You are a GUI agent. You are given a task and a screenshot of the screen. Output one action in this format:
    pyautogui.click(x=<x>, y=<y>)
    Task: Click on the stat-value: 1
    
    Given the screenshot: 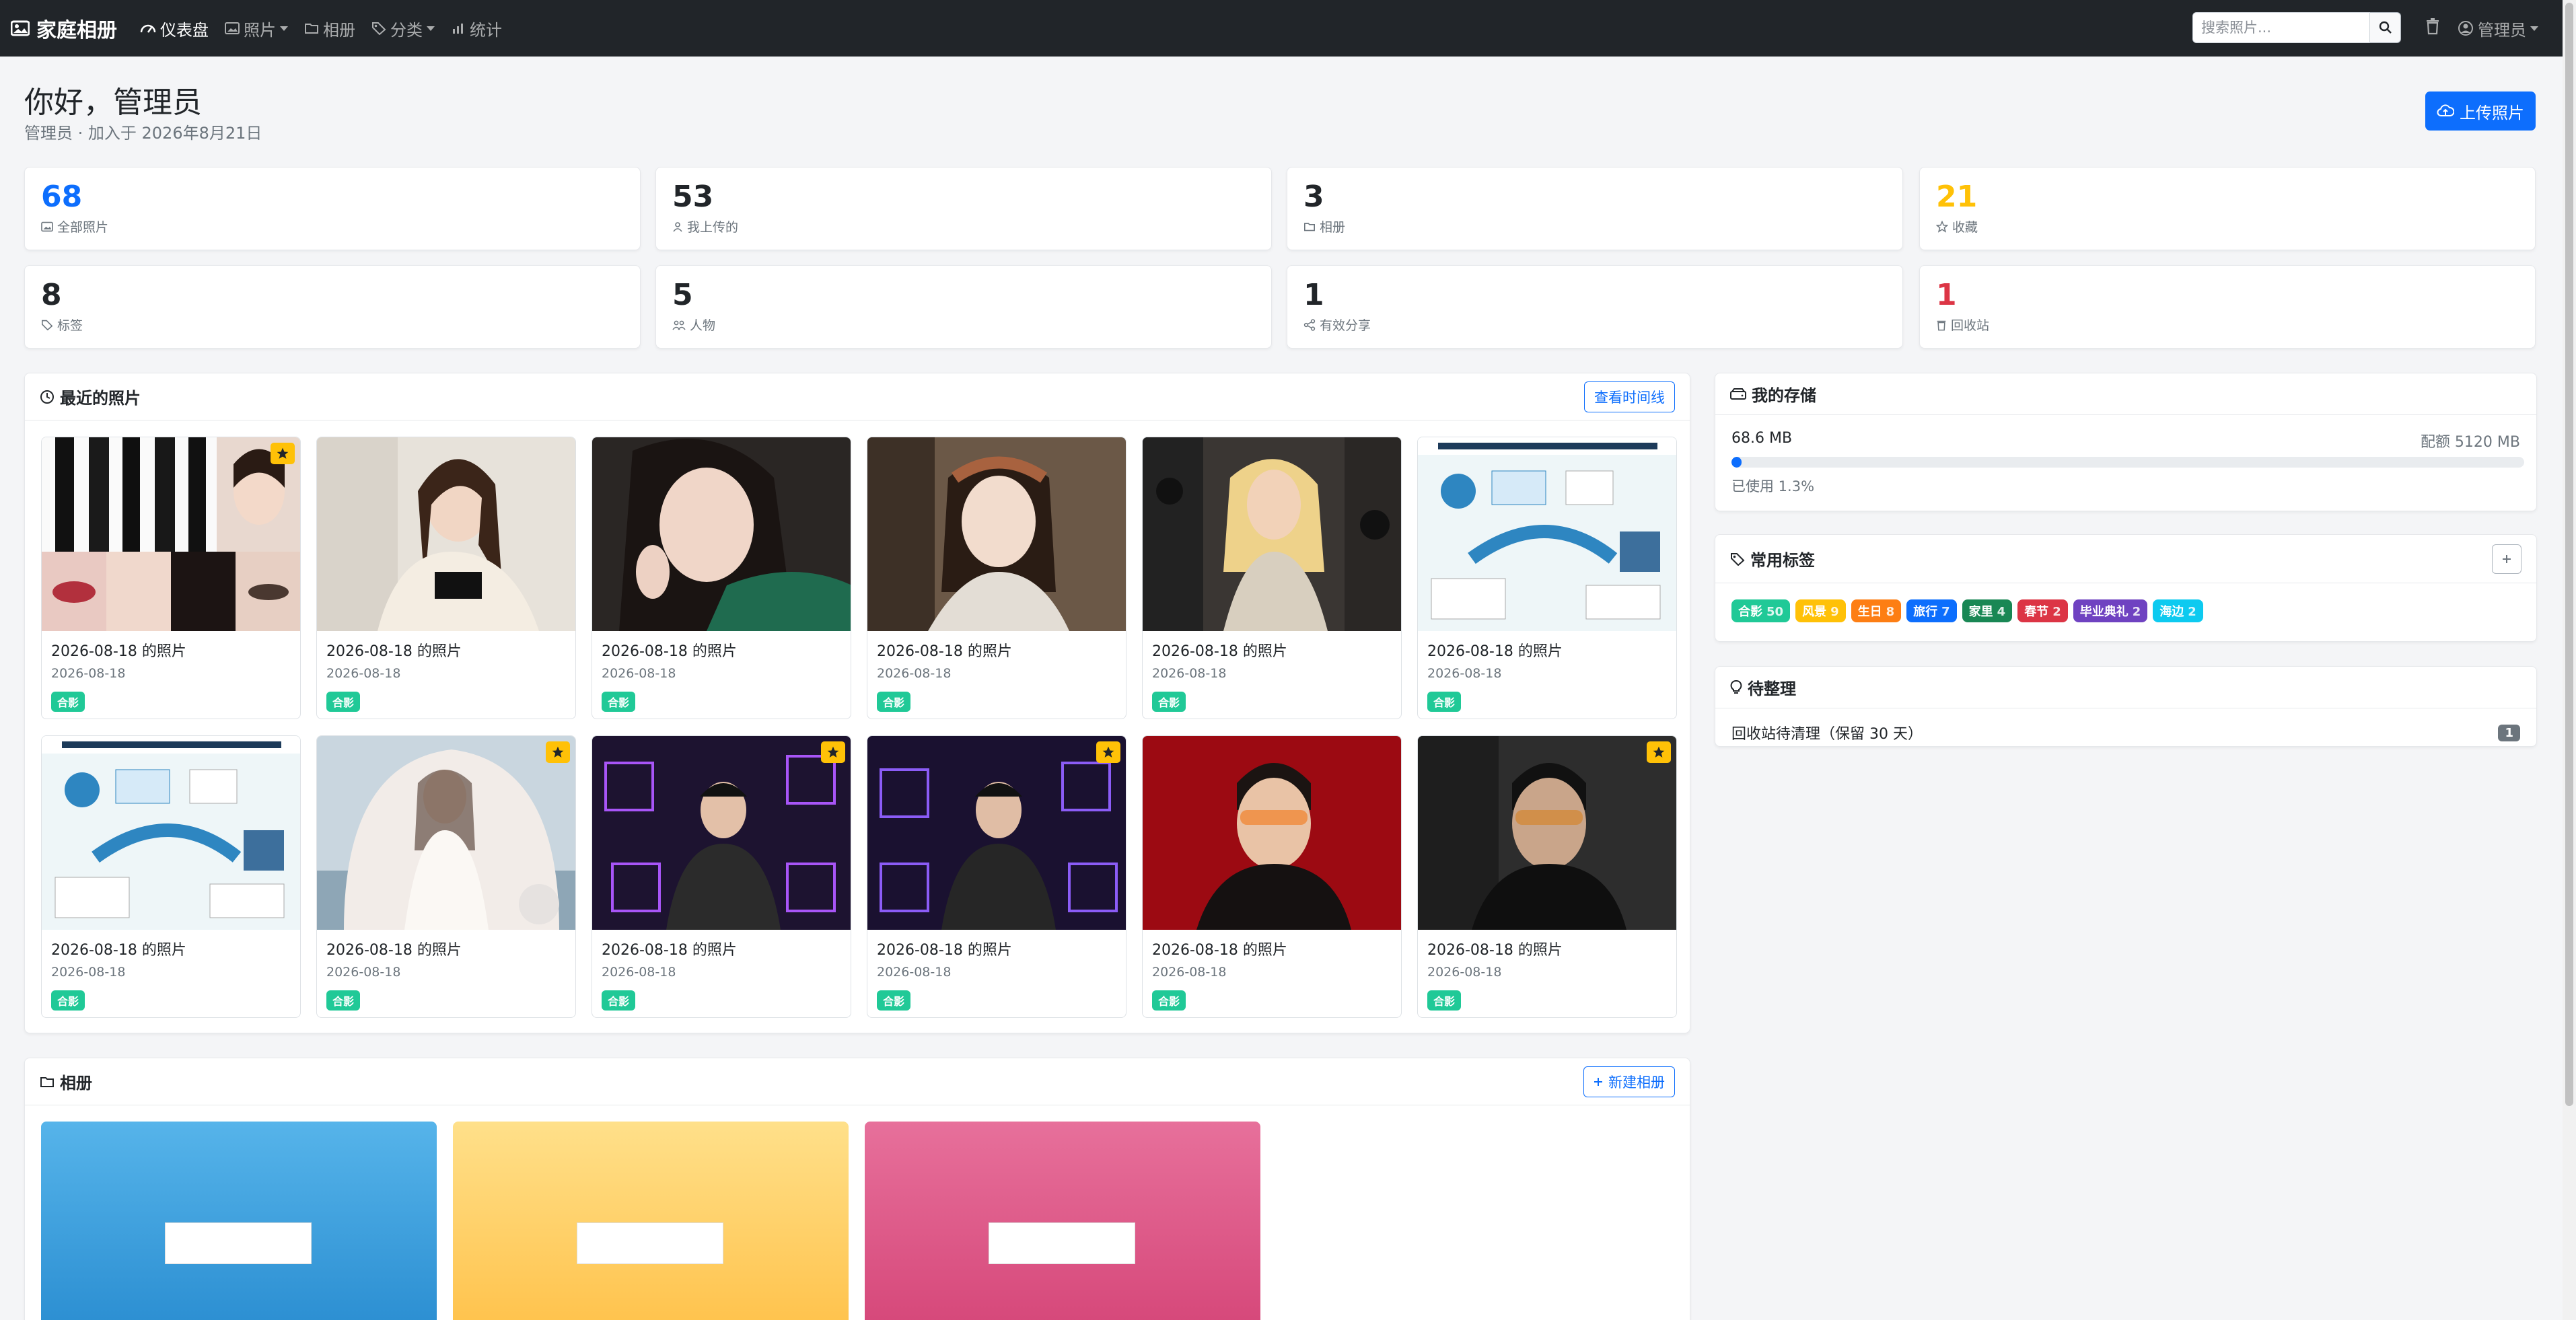 What is the action you would take?
    pyautogui.click(x=1946, y=295)
    